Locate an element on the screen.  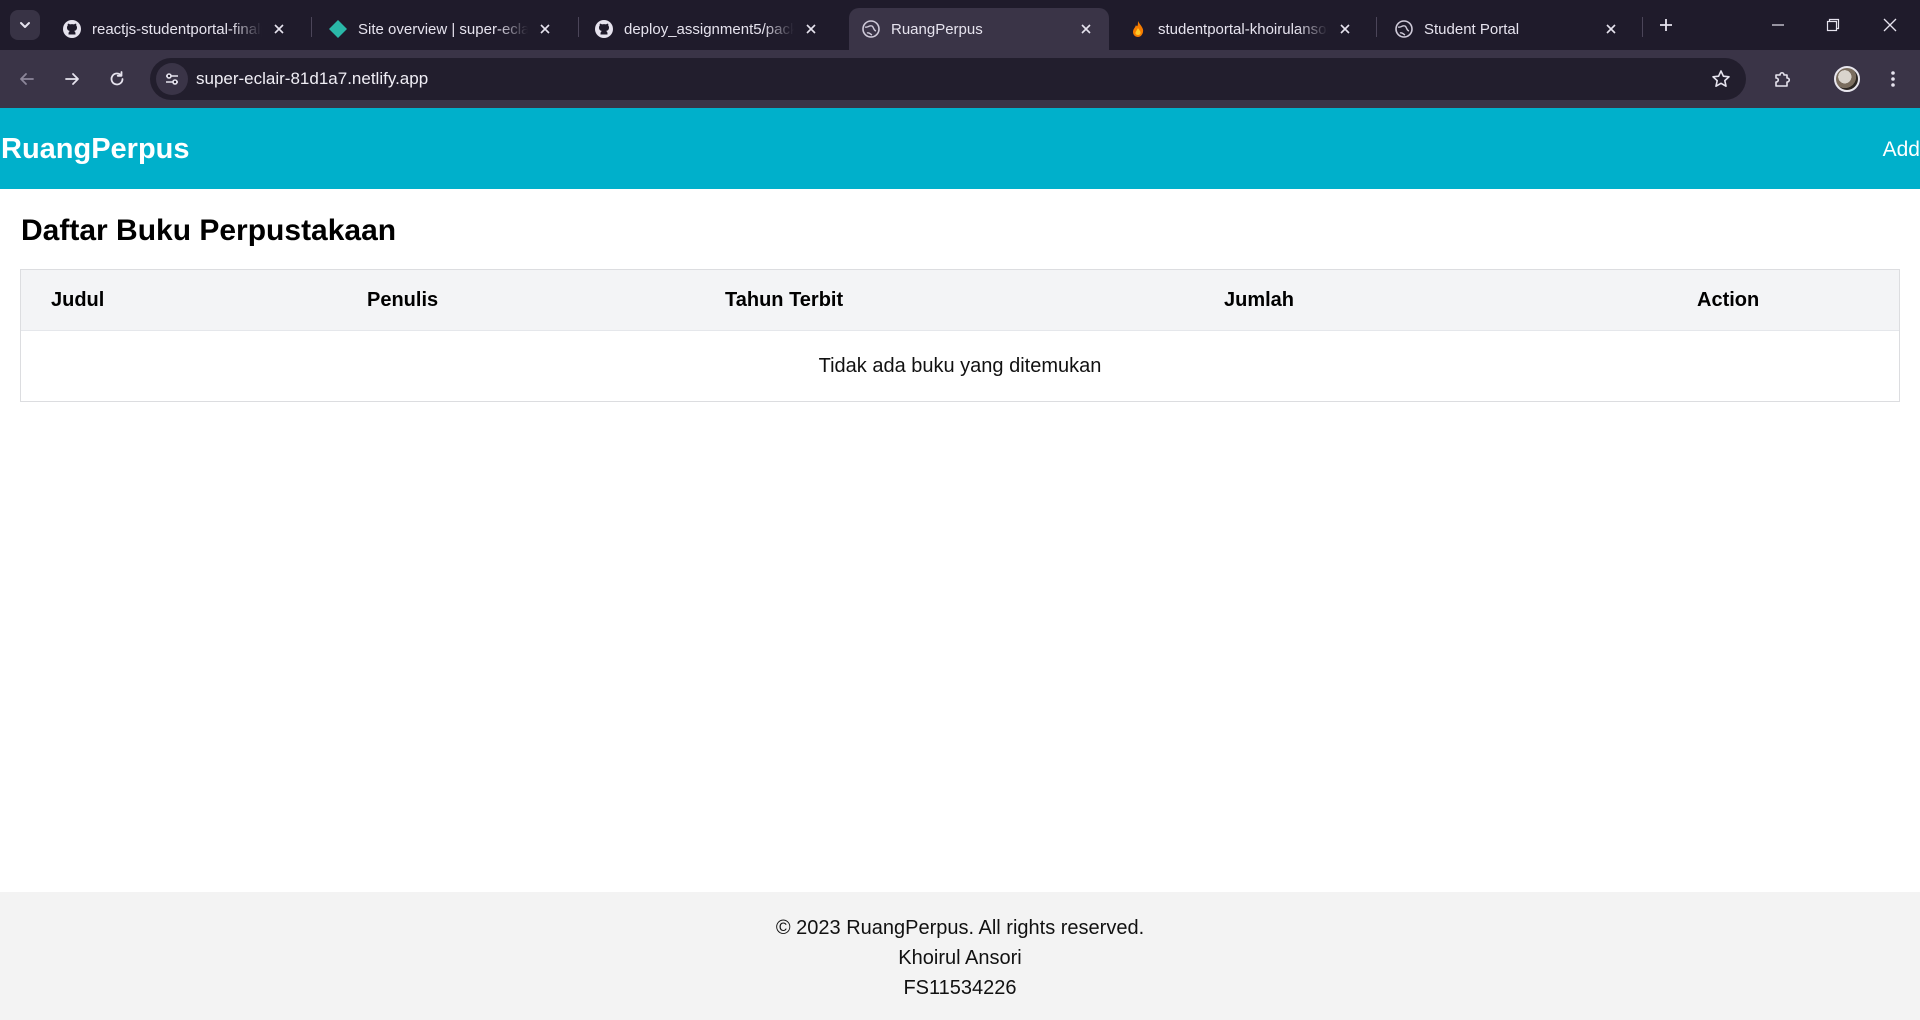
browser-tab: Student Portal is located at coordinates (1508, 29).